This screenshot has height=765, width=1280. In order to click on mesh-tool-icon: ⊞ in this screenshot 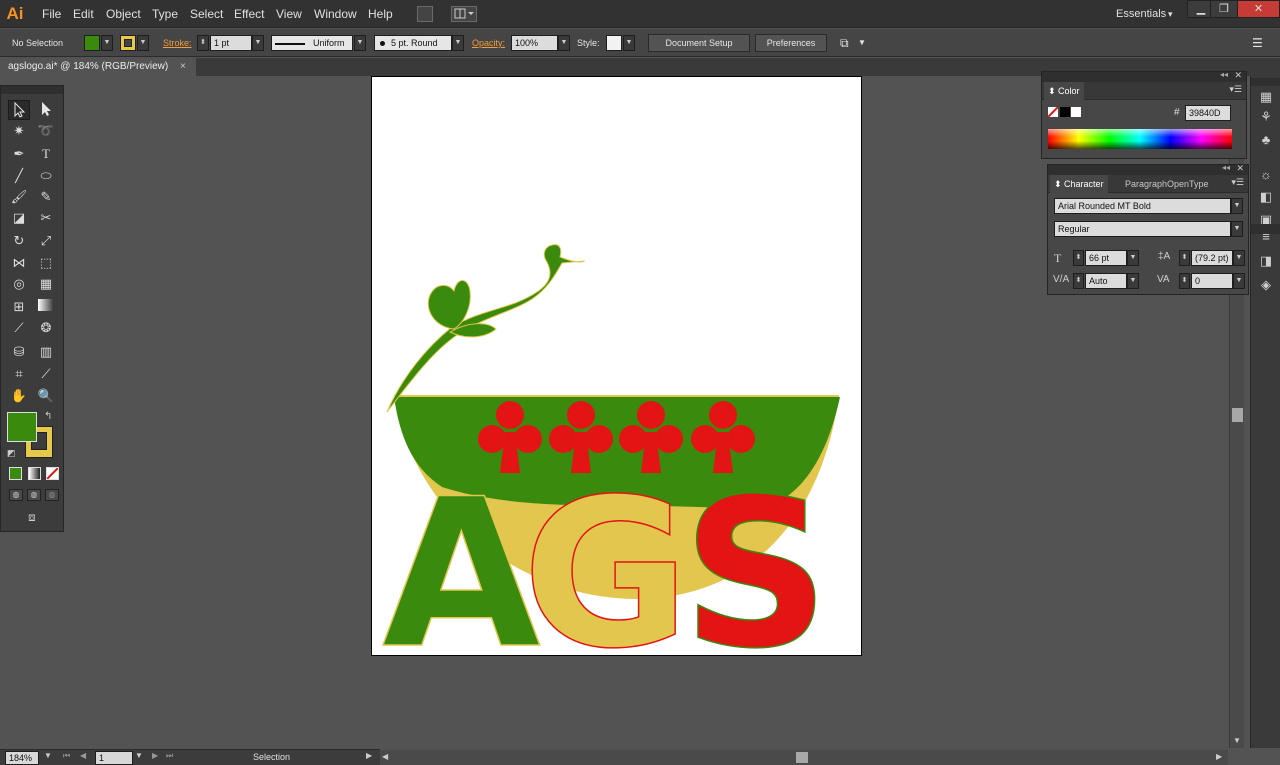, I will do `click(19, 307)`.